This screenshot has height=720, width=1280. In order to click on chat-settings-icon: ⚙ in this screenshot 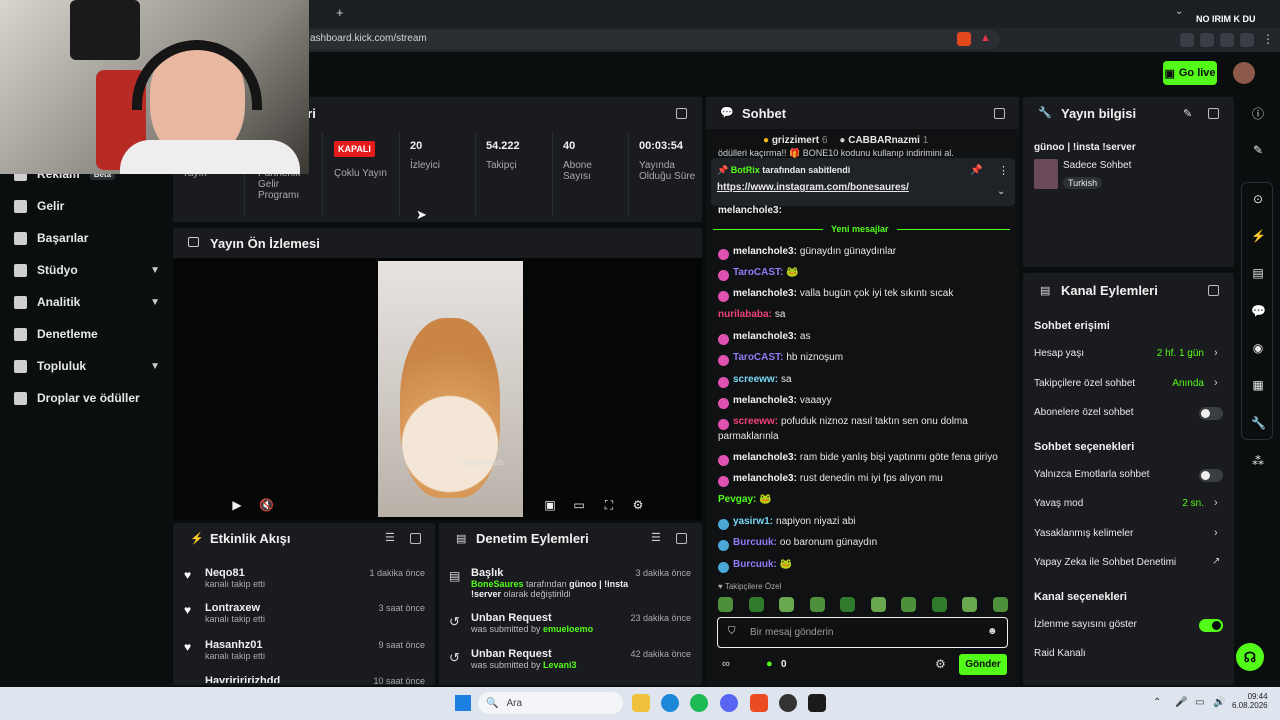, I will do `click(940, 664)`.